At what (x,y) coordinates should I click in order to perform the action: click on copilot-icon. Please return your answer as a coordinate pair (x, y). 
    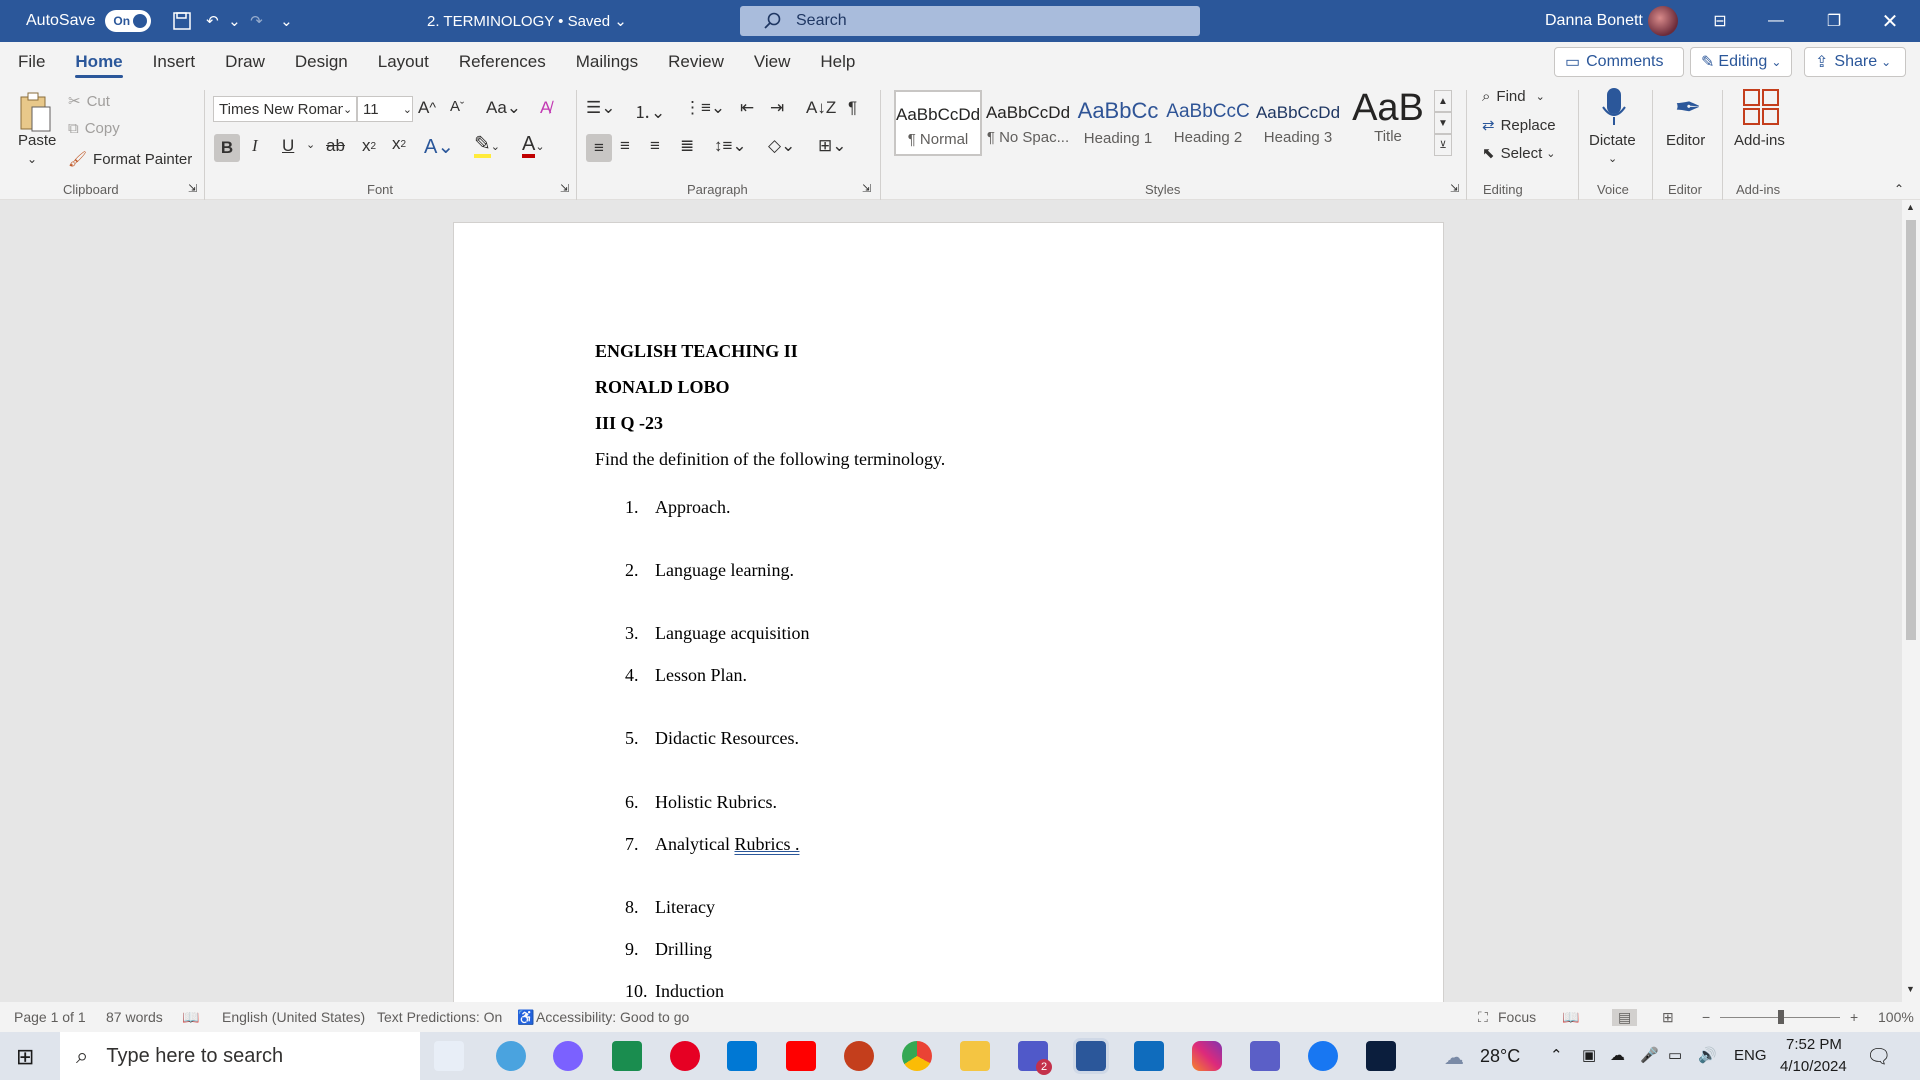
    Looking at the image, I should click on (568, 1056).